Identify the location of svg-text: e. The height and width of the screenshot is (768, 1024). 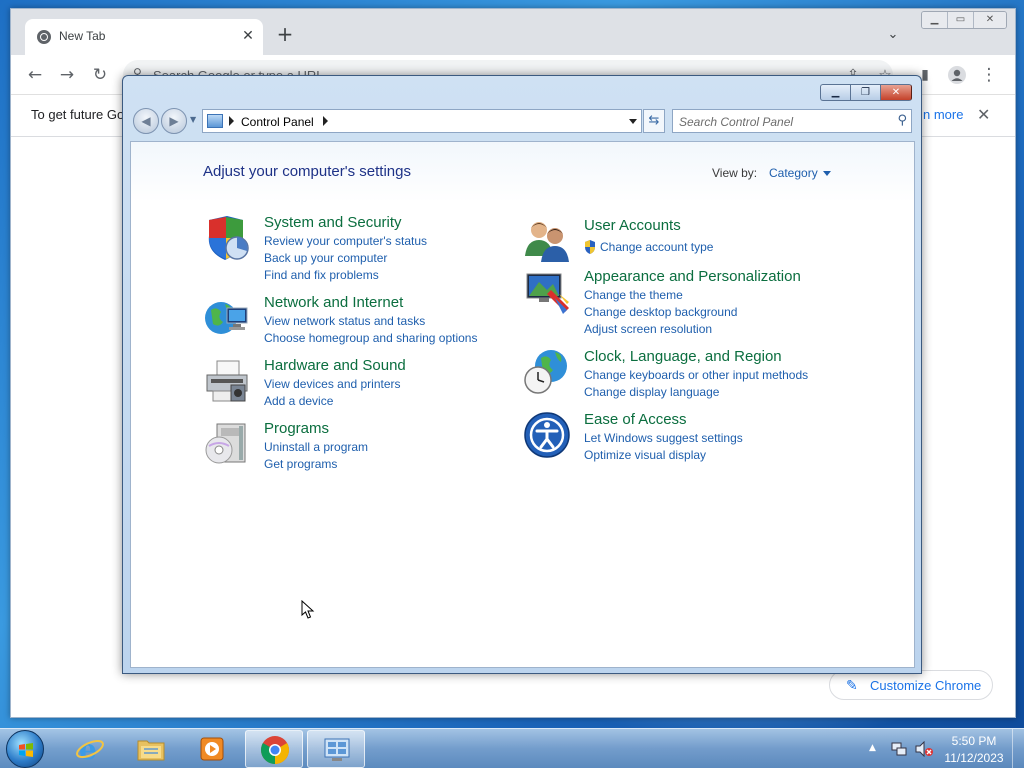
(88, 749).